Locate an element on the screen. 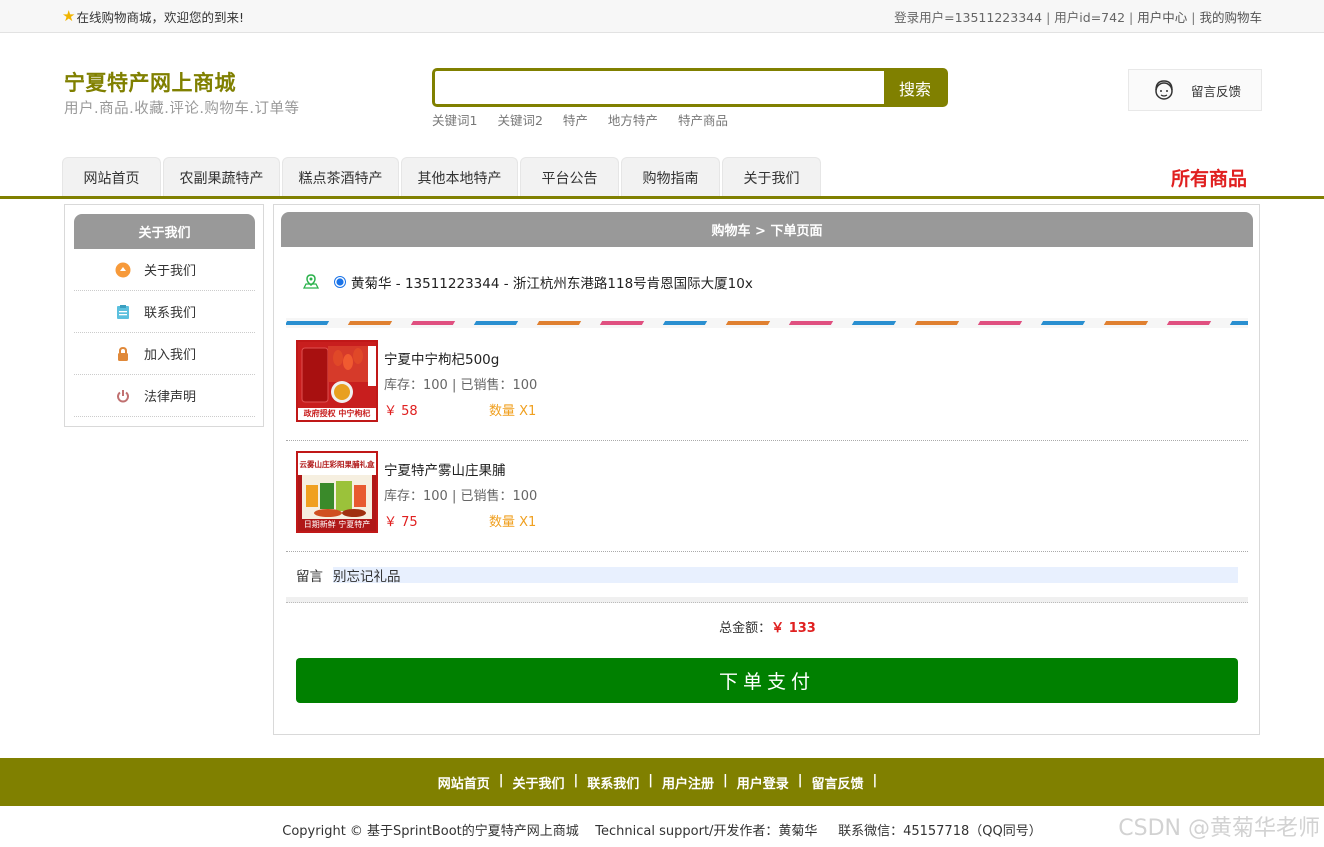 The width and height of the screenshot is (1324, 847). login-user-text: 登录用户=13511223344 is located at coordinates (968, 17).